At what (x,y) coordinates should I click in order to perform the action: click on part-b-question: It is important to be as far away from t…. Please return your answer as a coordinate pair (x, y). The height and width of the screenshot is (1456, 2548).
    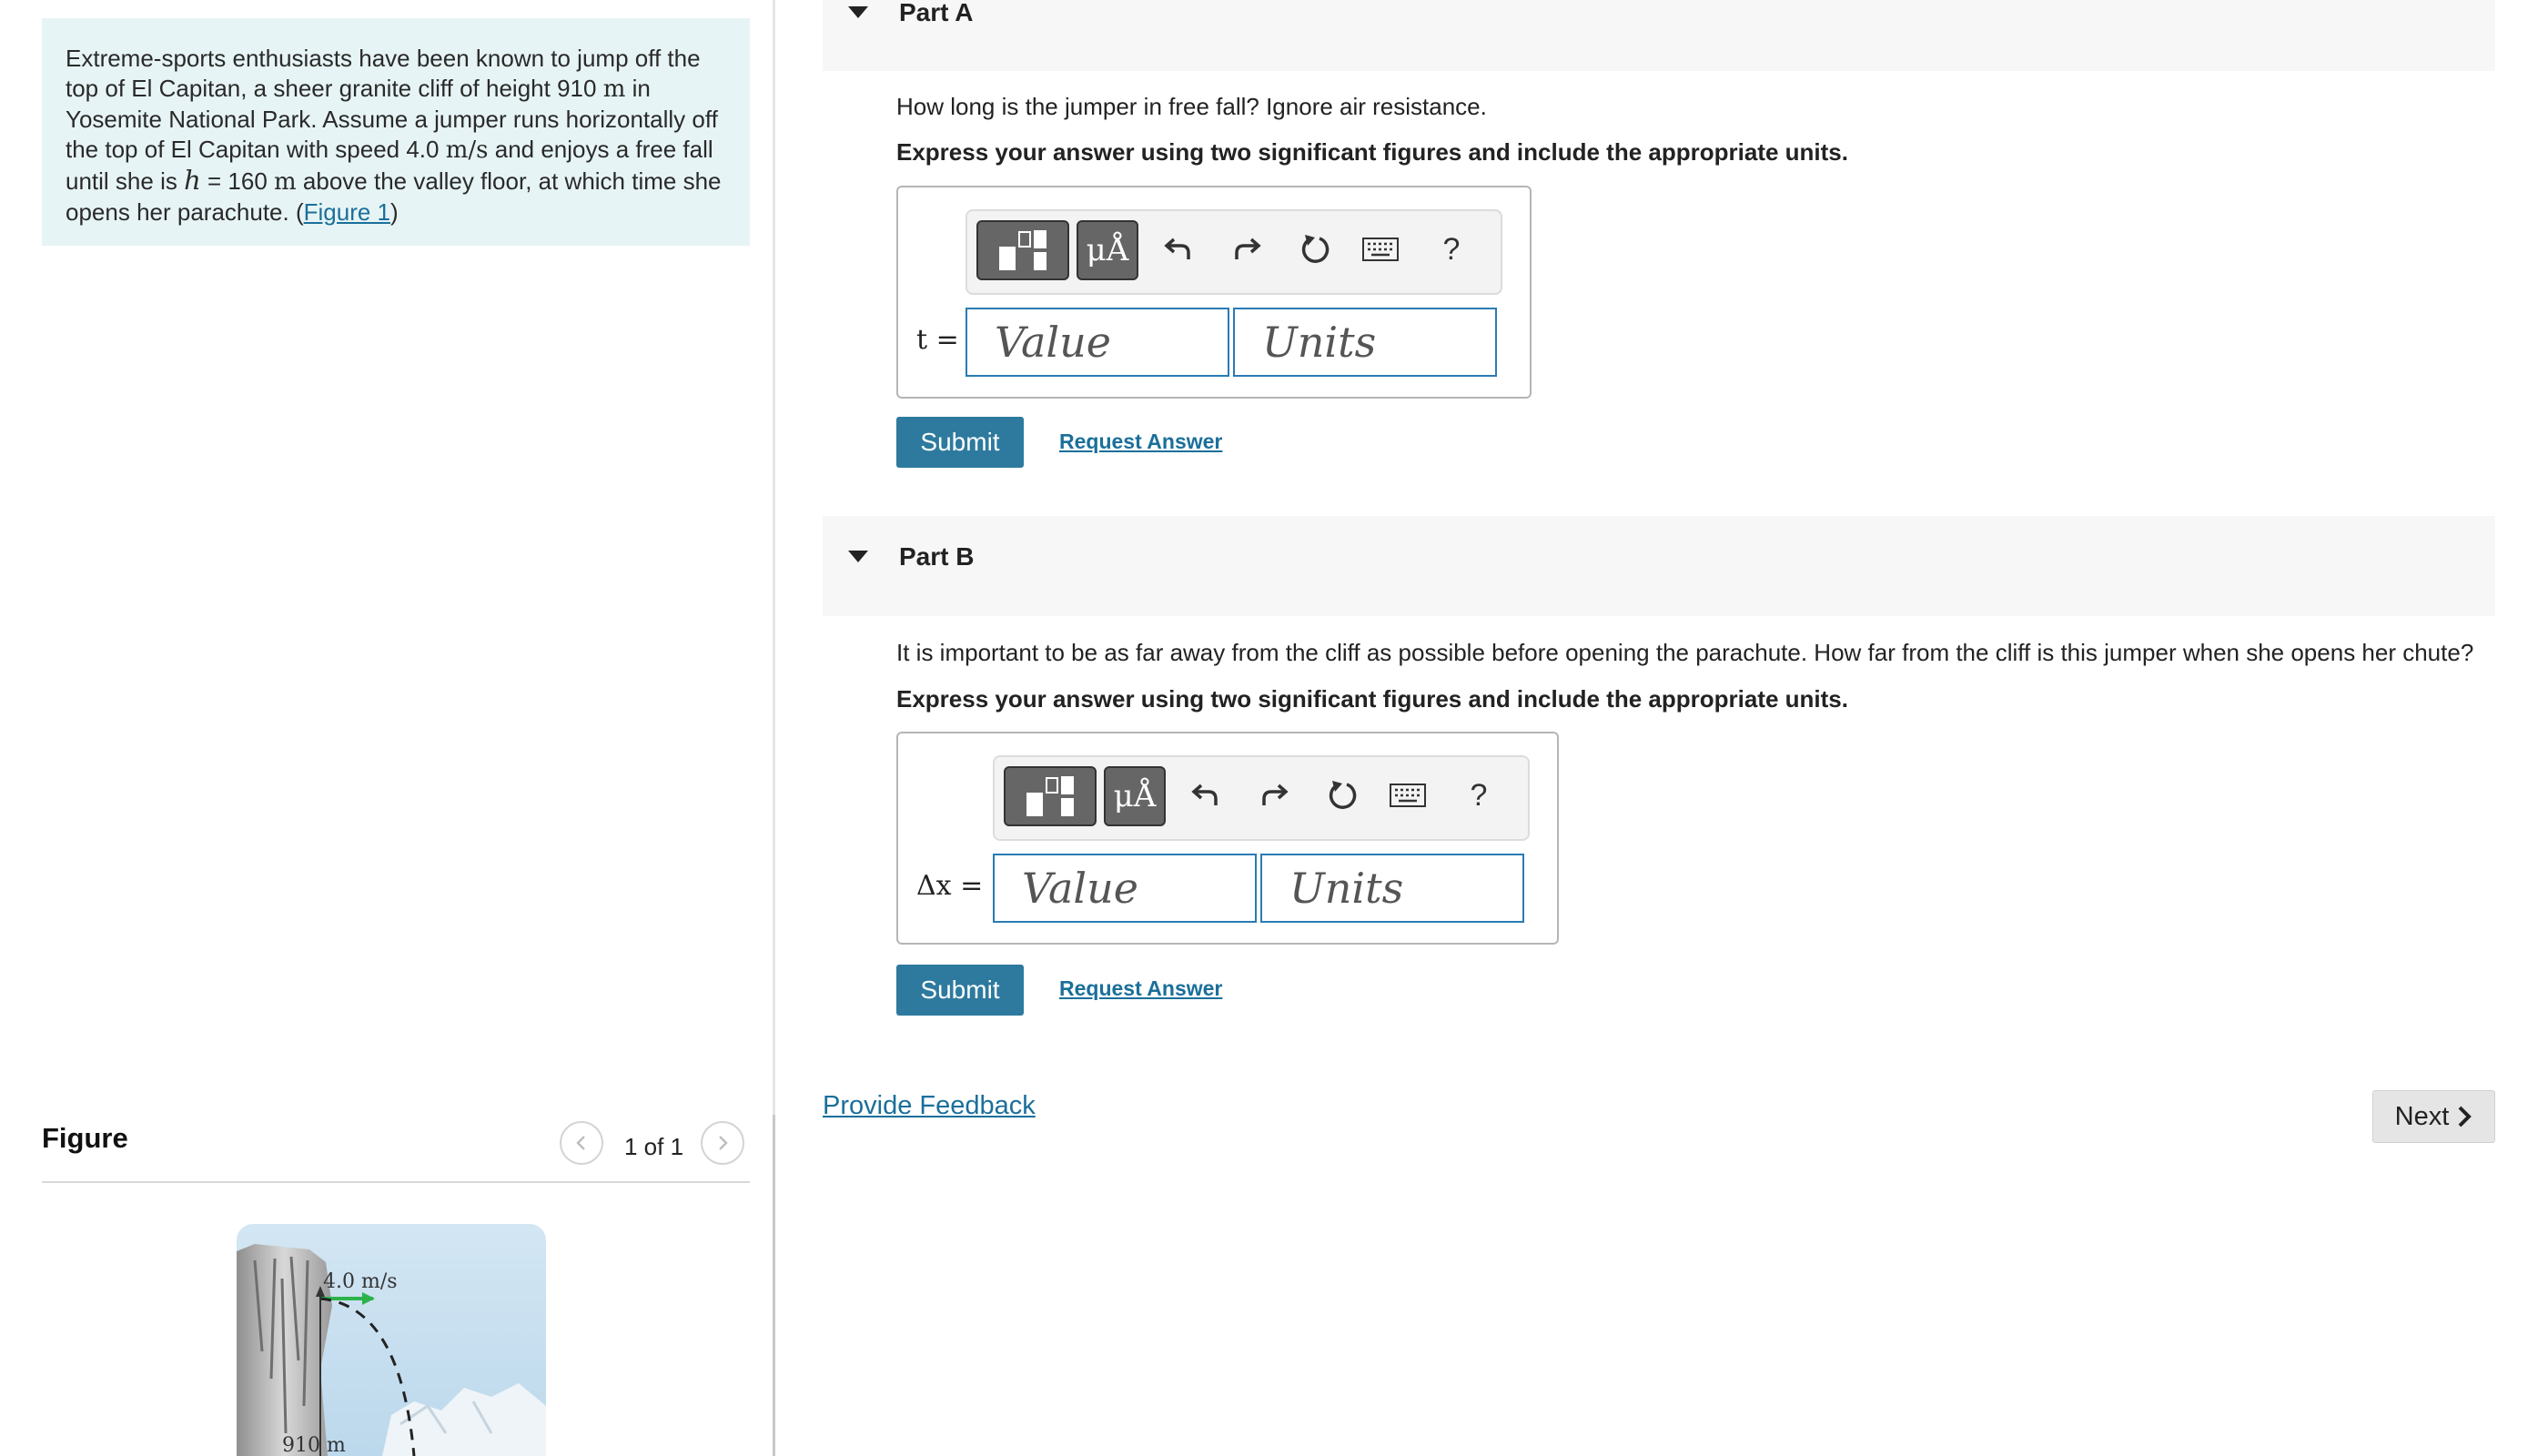
    Looking at the image, I should click on (1685, 653).